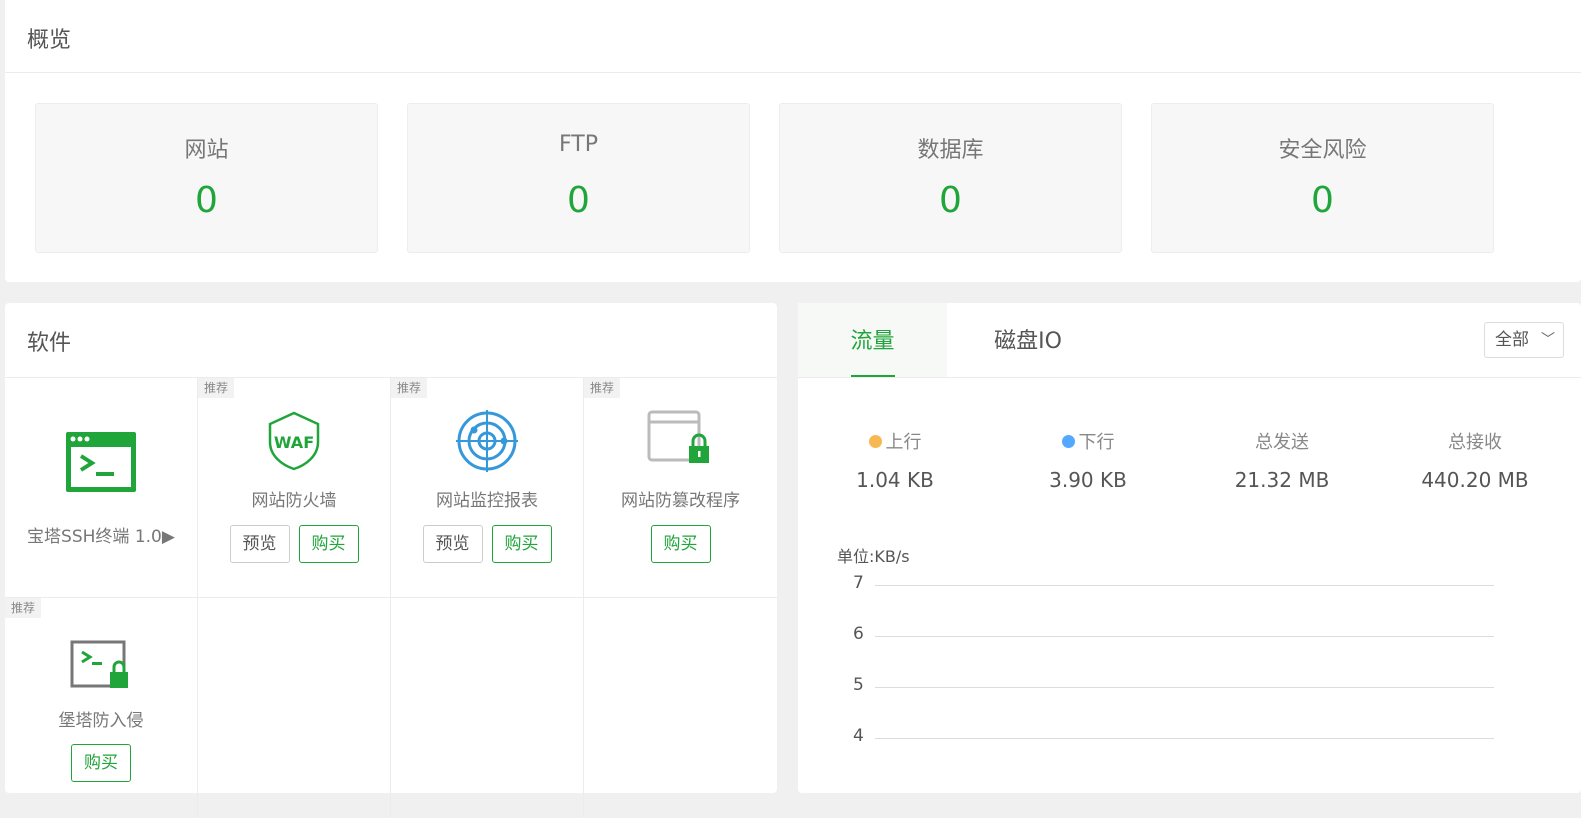 The height and width of the screenshot is (818, 1581). I want to click on terminal-icon, so click(101, 464).